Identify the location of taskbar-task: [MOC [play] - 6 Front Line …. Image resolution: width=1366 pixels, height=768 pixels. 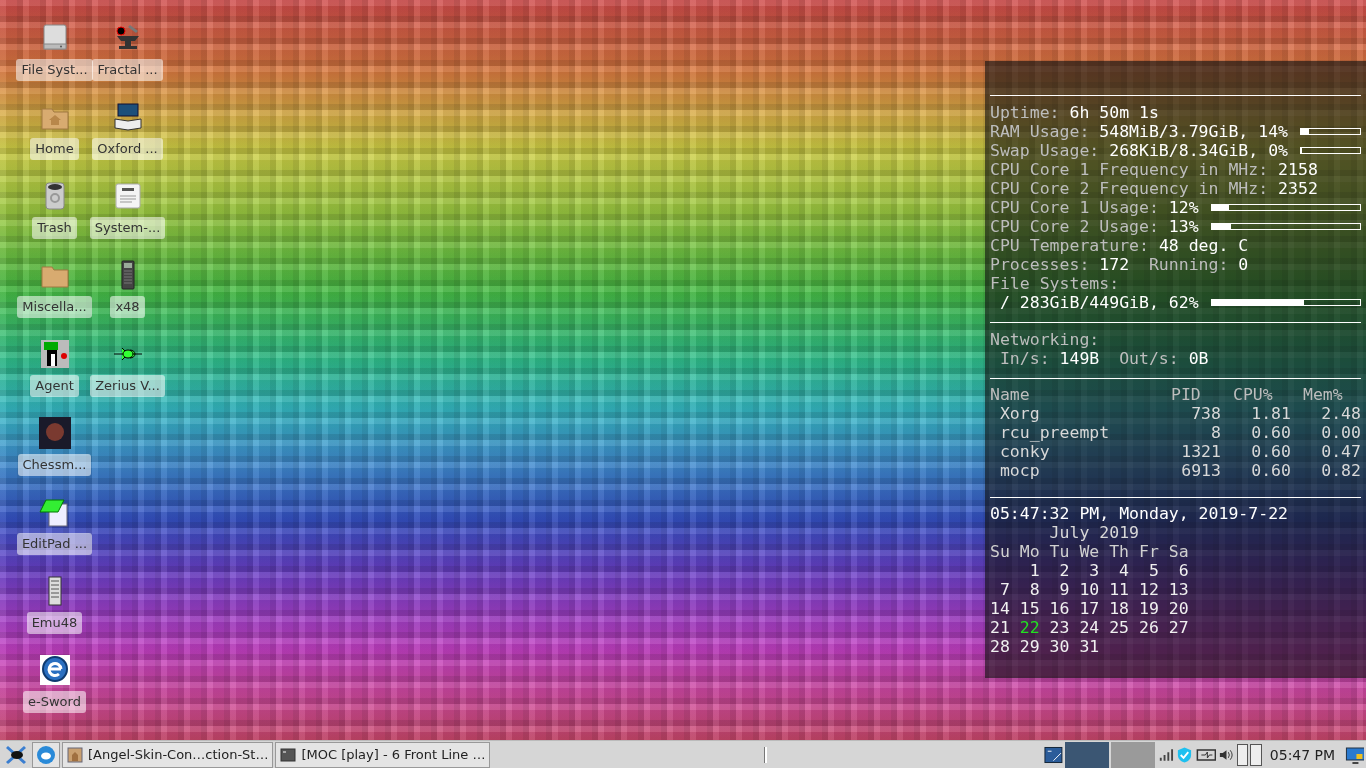
(383, 754).